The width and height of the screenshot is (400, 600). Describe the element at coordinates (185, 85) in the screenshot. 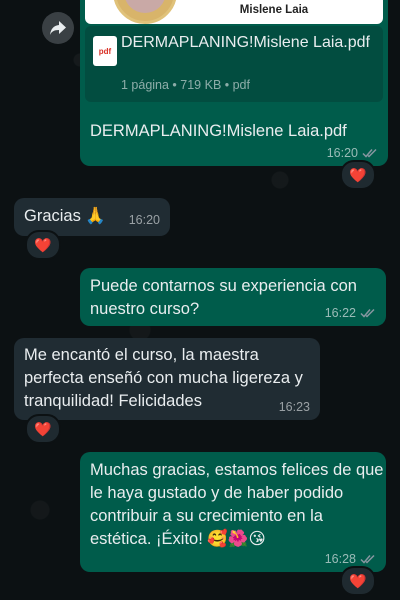

I see `document-file-info: 1 página • 719 KB • pdf` at that location.